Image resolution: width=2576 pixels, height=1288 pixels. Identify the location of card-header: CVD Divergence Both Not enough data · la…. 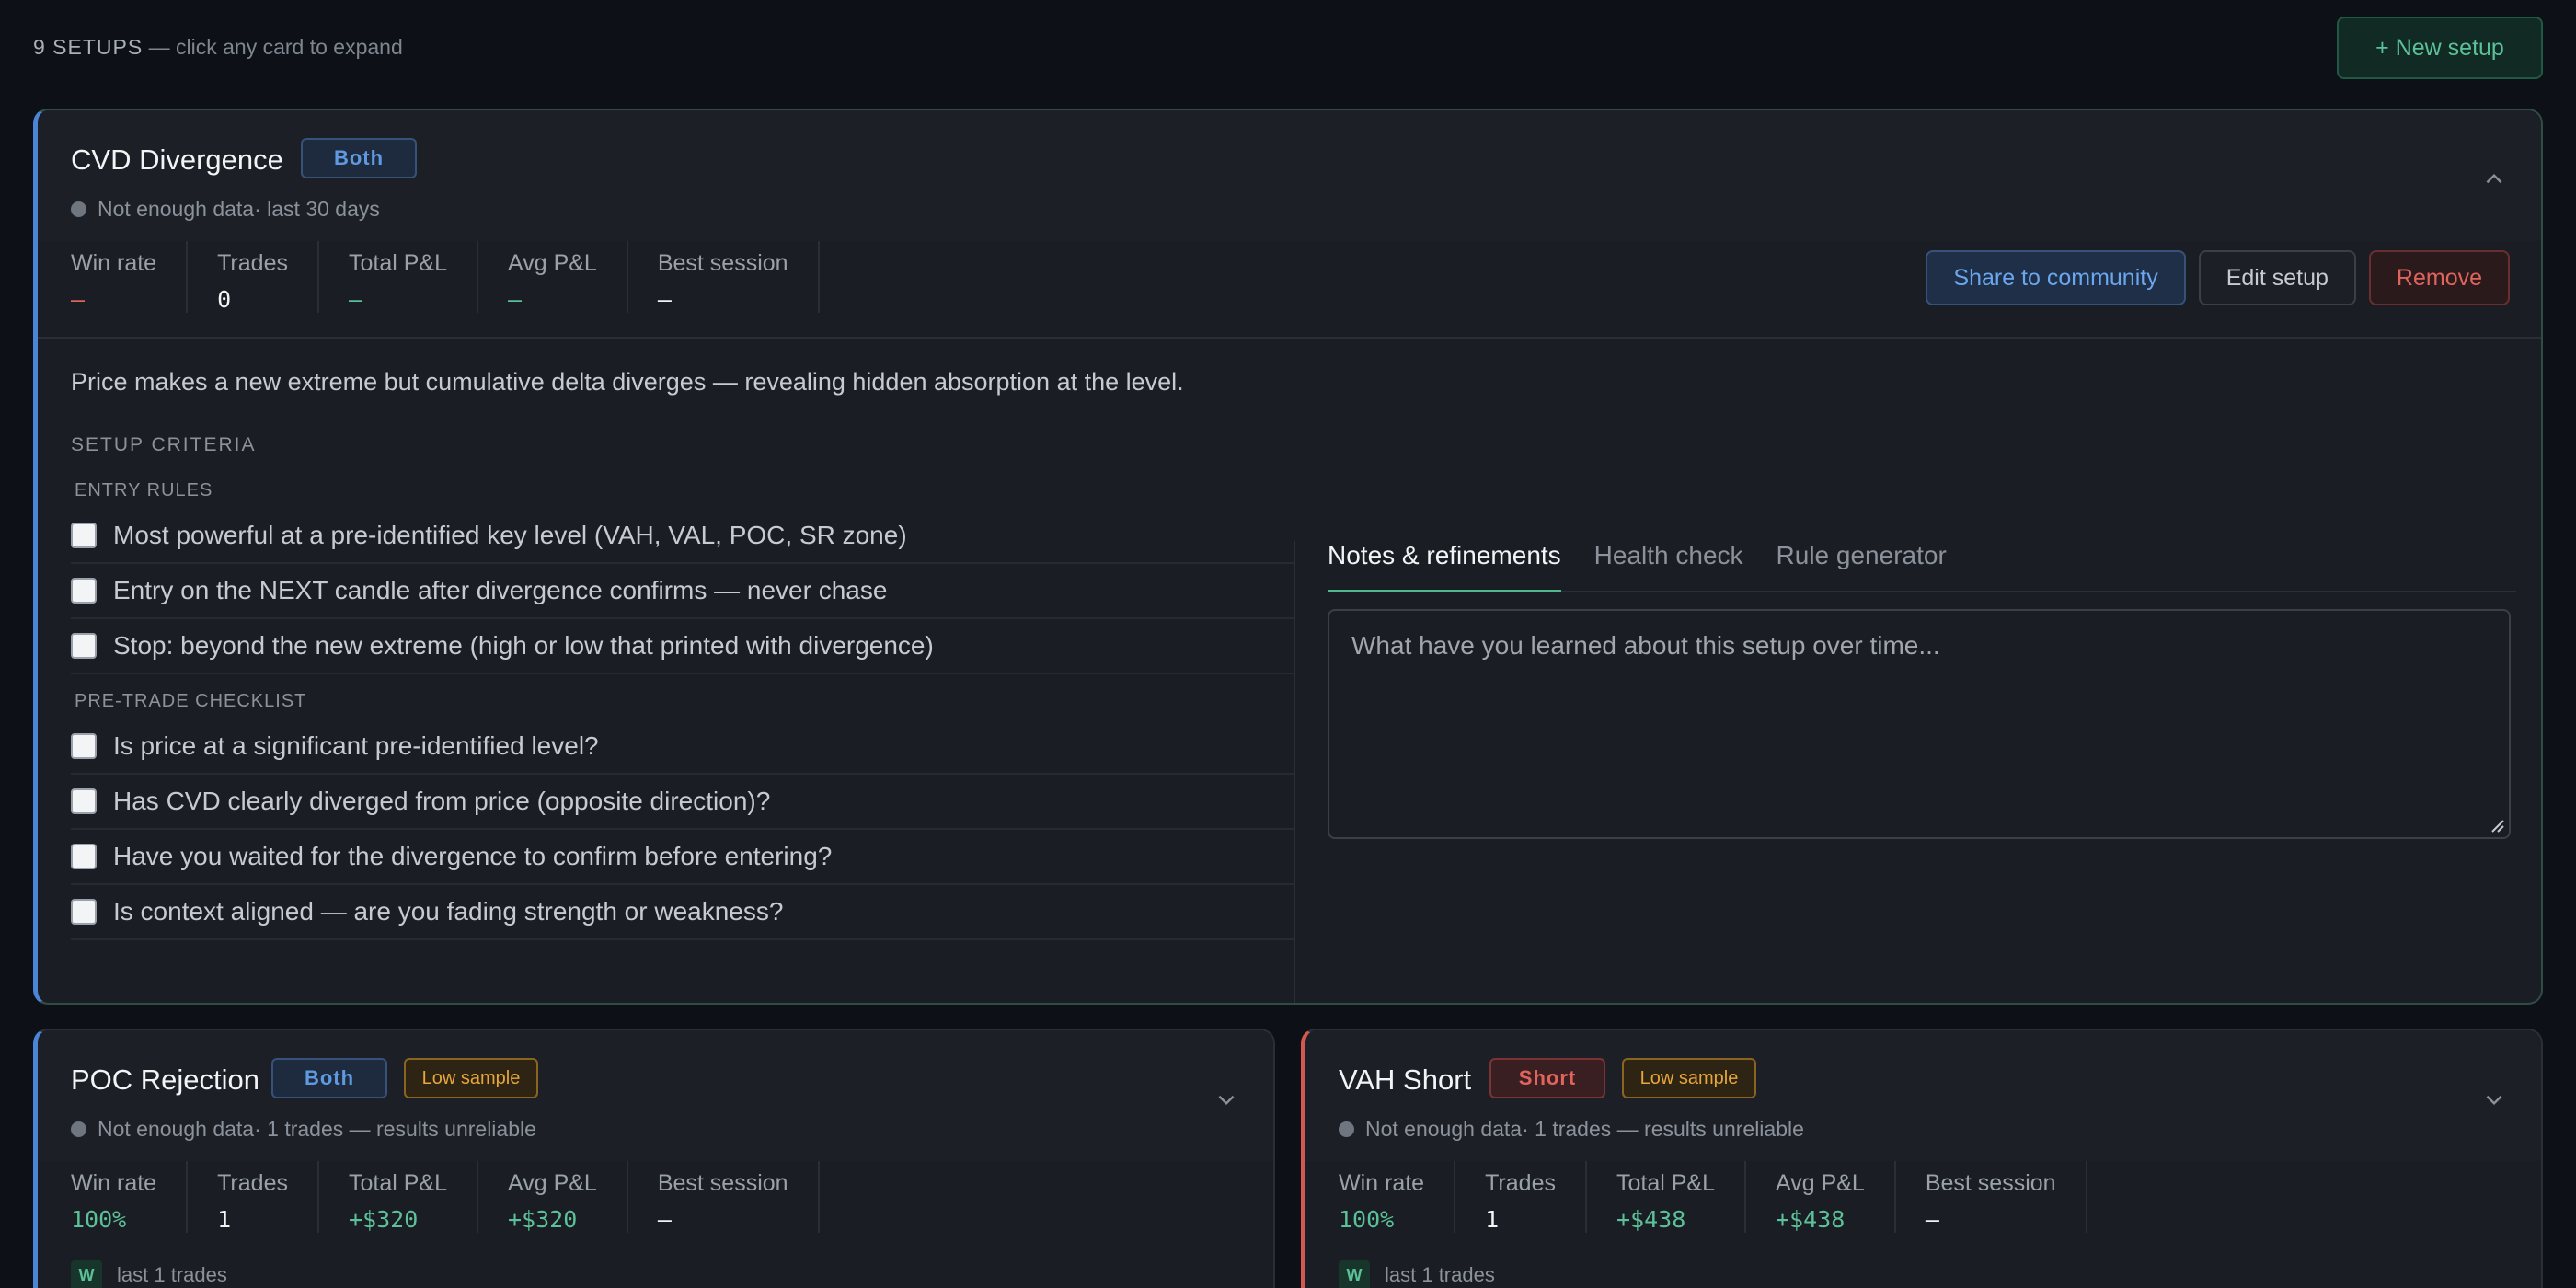
(1289, 175).